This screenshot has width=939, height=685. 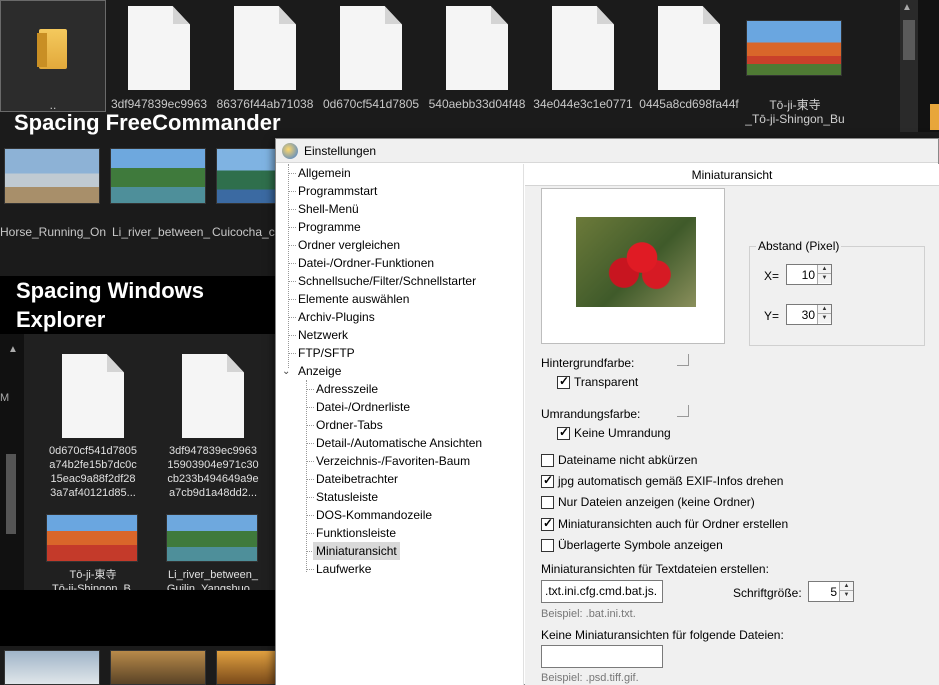 I want to click on pagoda-image, so click(x=92, y=538).